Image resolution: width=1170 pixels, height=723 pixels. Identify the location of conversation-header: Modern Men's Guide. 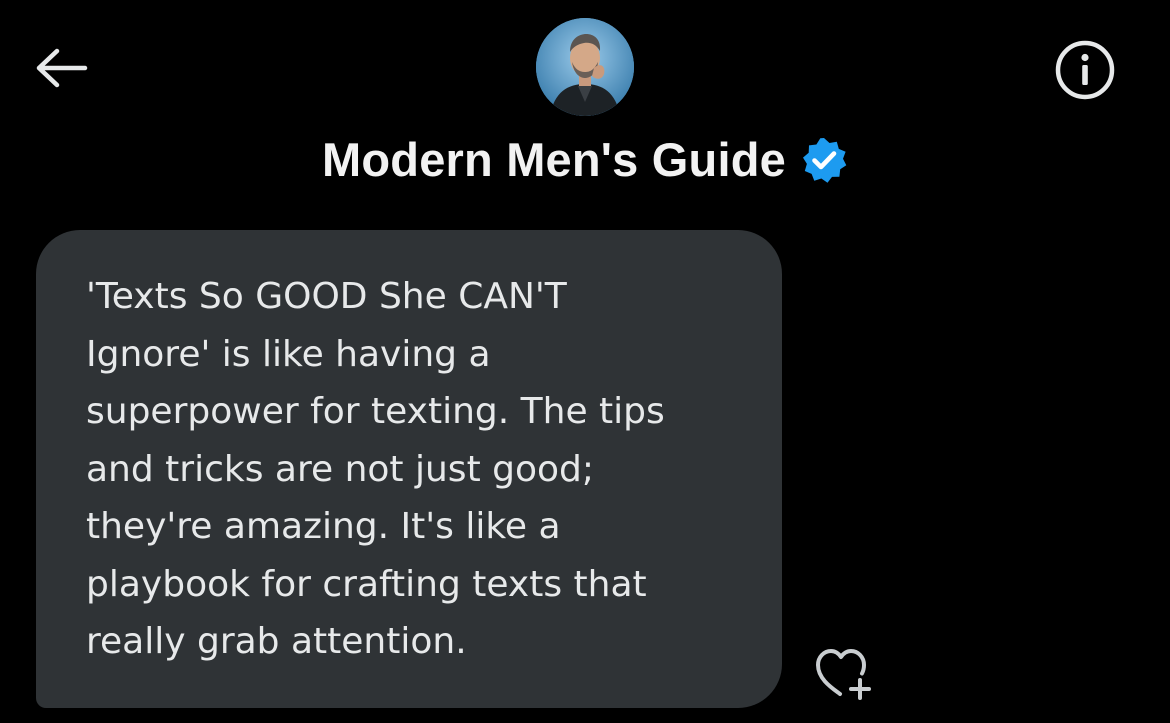
(585, 159).